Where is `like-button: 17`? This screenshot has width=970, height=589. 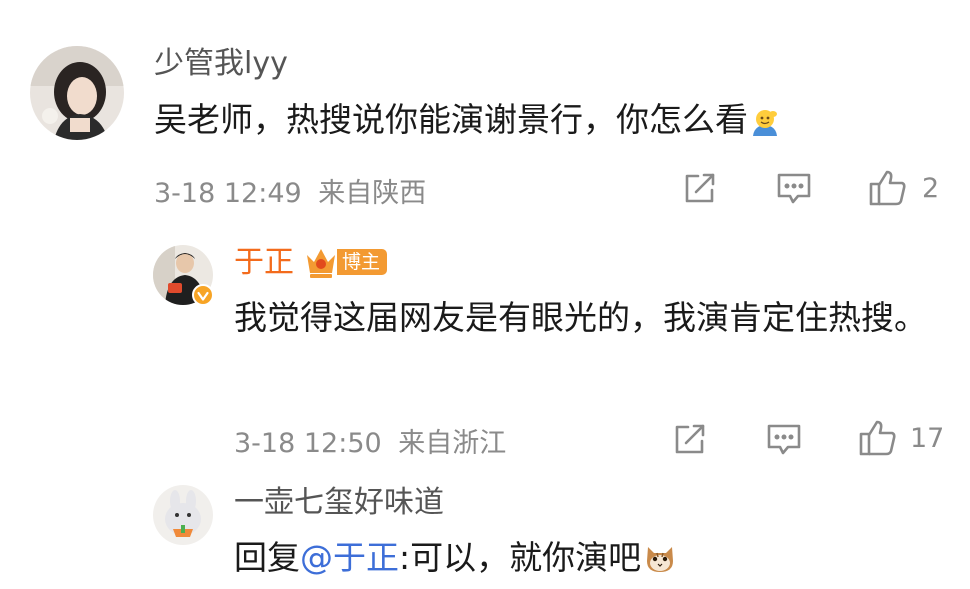
like-button: 17 is located at coordinates (901, 438).